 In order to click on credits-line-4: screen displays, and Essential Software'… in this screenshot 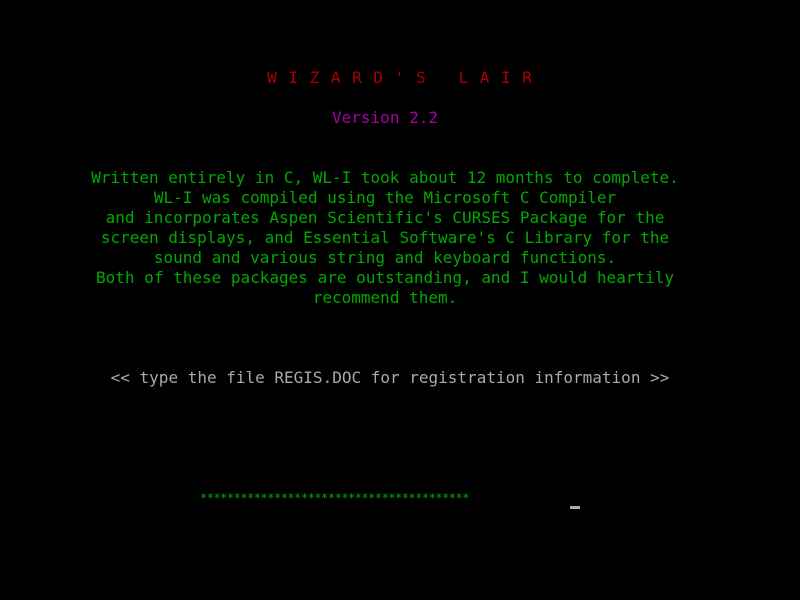, I will do `click(385, 237)`.